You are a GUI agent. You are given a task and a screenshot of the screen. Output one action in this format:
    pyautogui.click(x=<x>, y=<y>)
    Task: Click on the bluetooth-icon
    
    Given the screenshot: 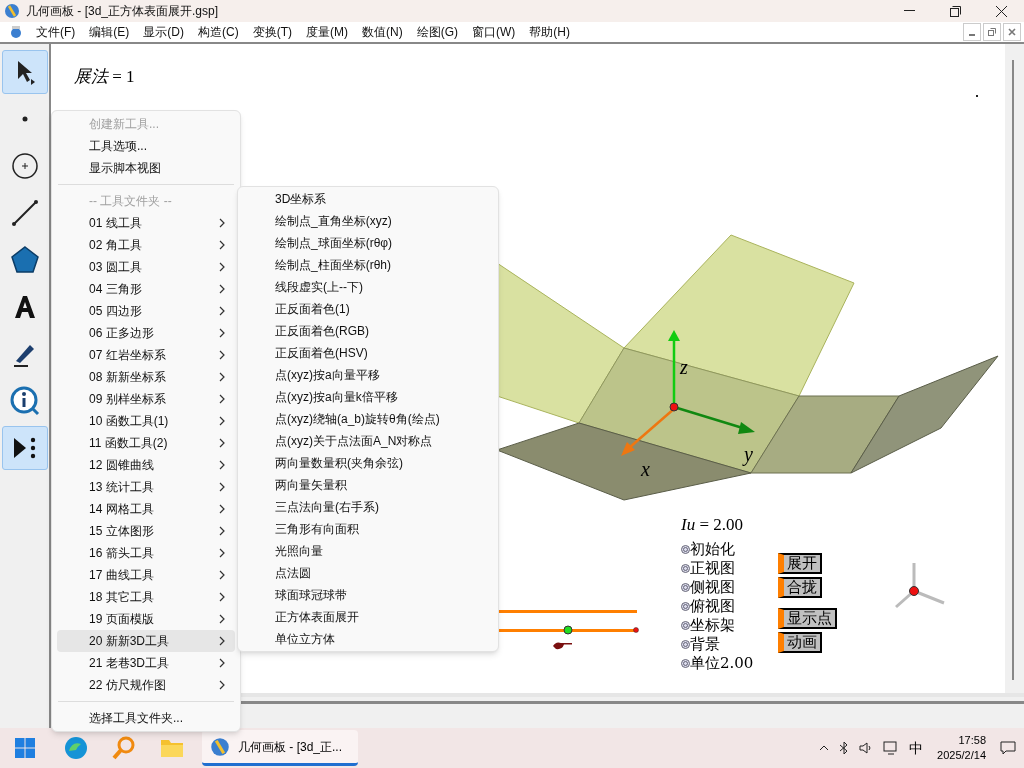 What is the action you would take?
    pyautogui.click(x=844, y=748)
    